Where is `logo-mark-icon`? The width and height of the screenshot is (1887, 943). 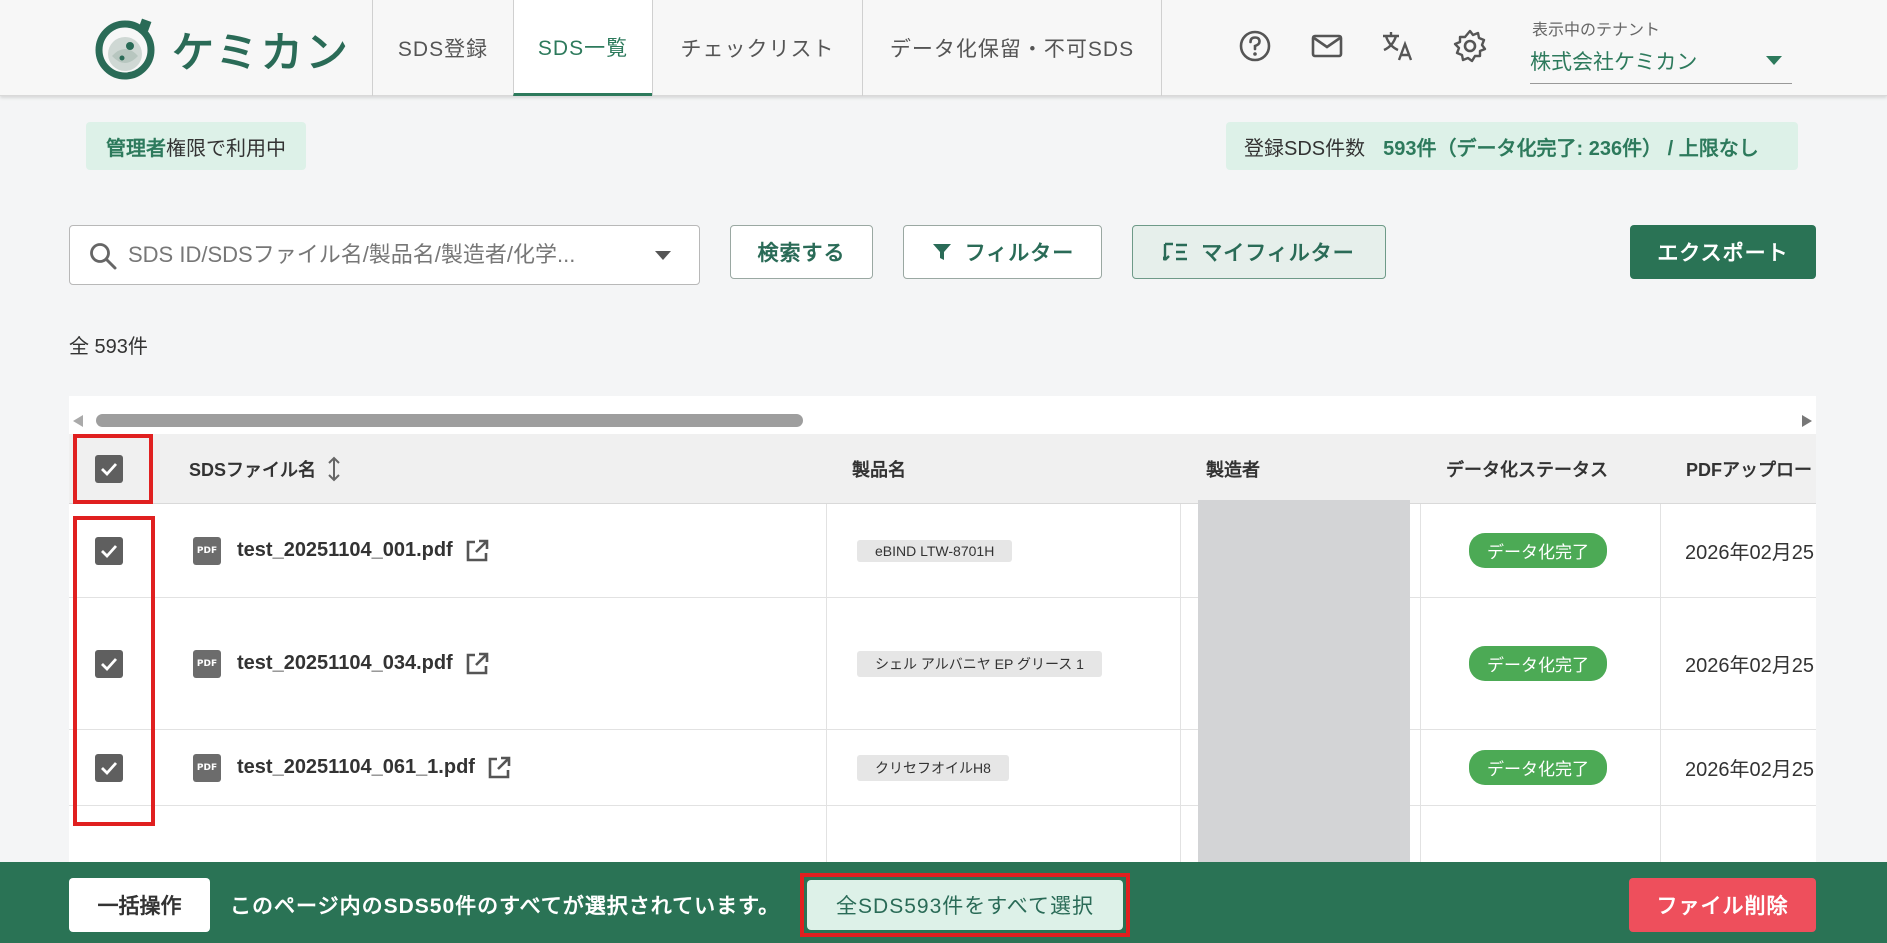 logo-mark-icon is located at coordinates (125, 49).